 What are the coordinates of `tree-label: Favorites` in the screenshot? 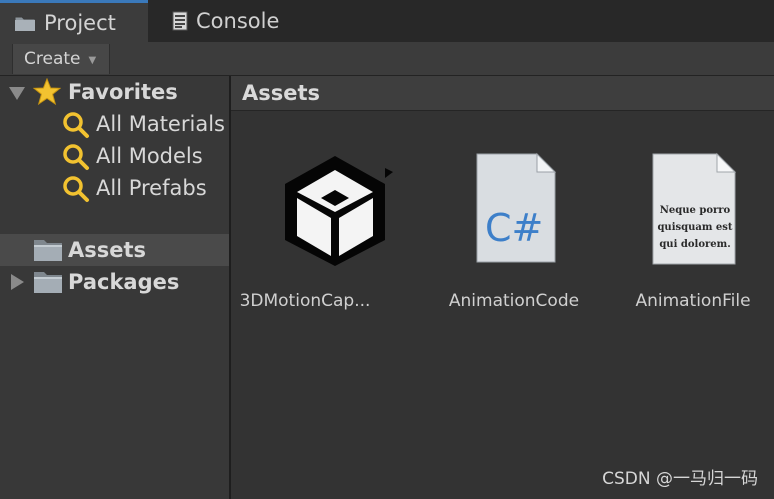 It's located at (123, 92).